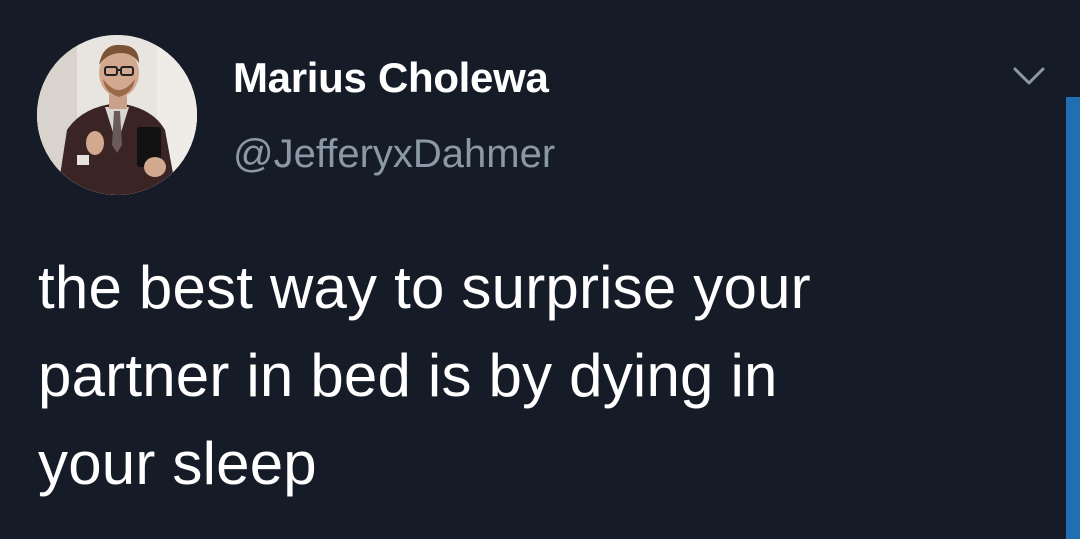  I want to click on avatar, so click(117, 115).